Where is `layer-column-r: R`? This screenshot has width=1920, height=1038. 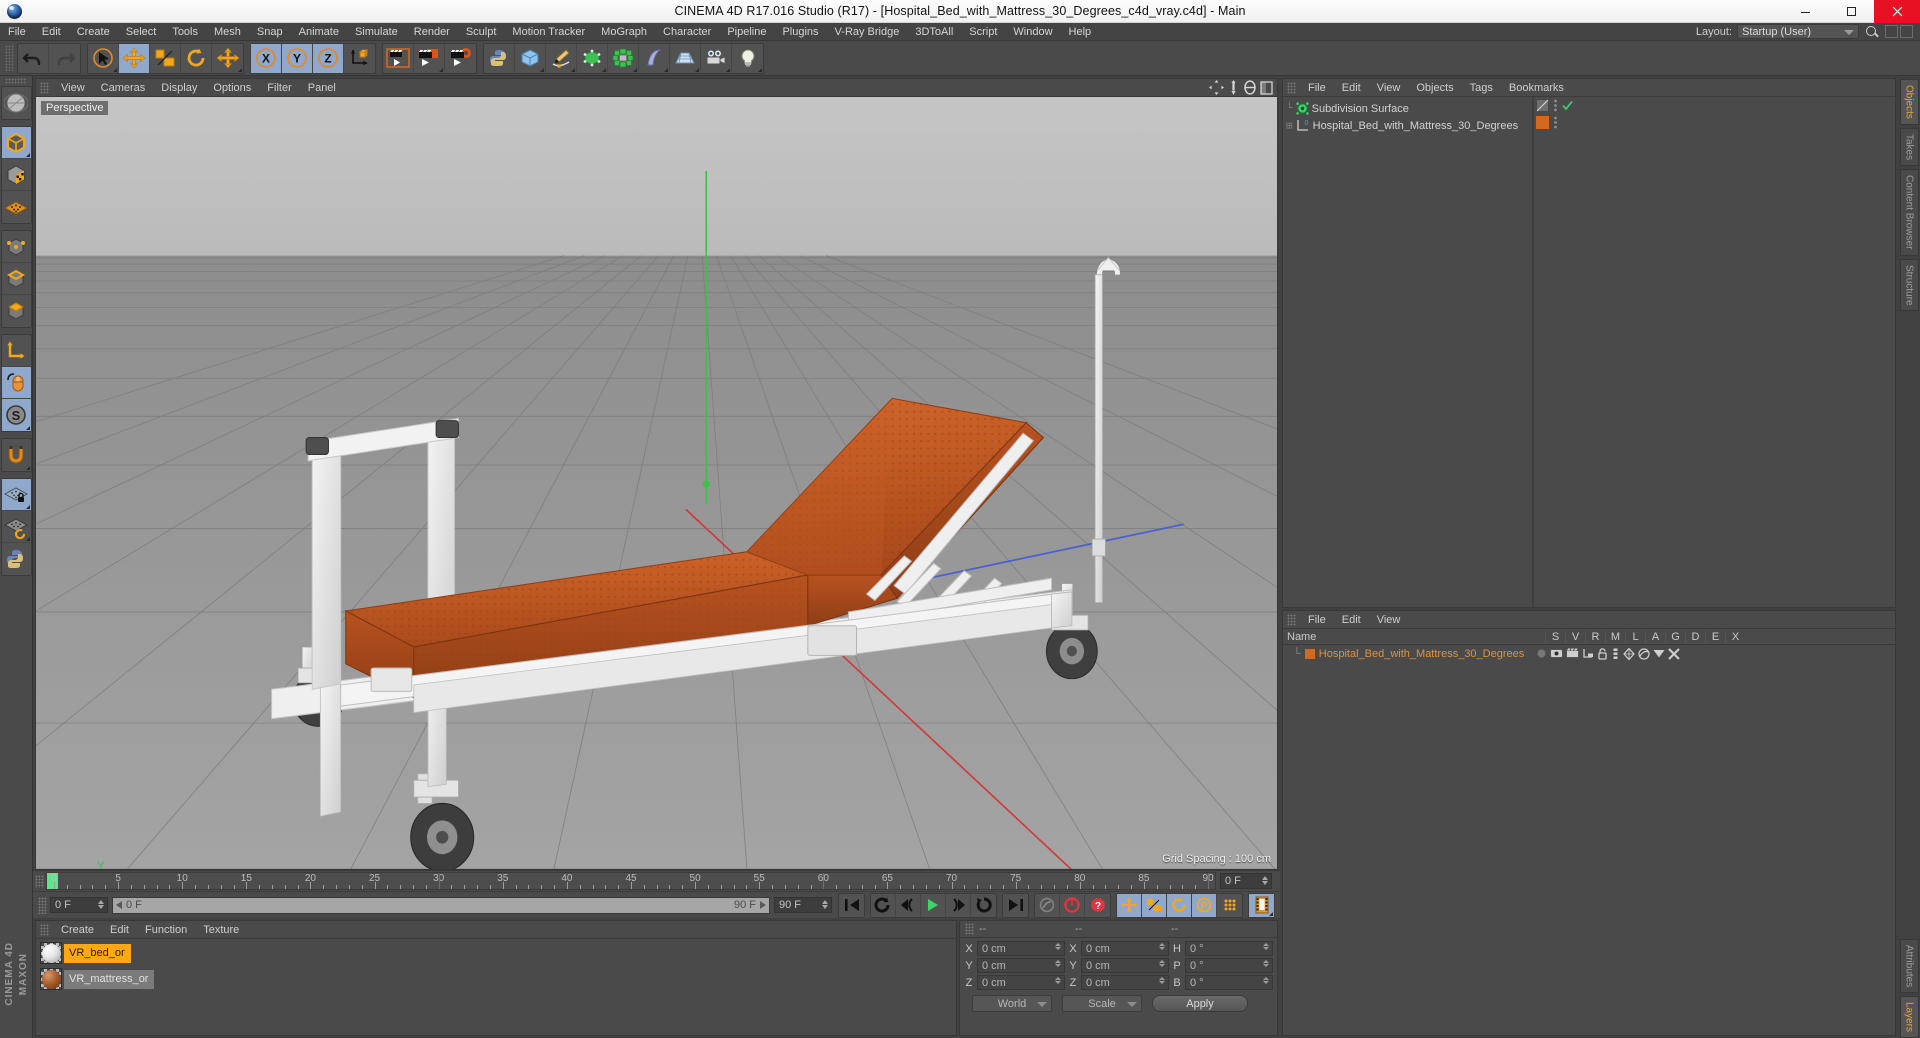
layer-column-r: R is located at coordinates (1595, 636).